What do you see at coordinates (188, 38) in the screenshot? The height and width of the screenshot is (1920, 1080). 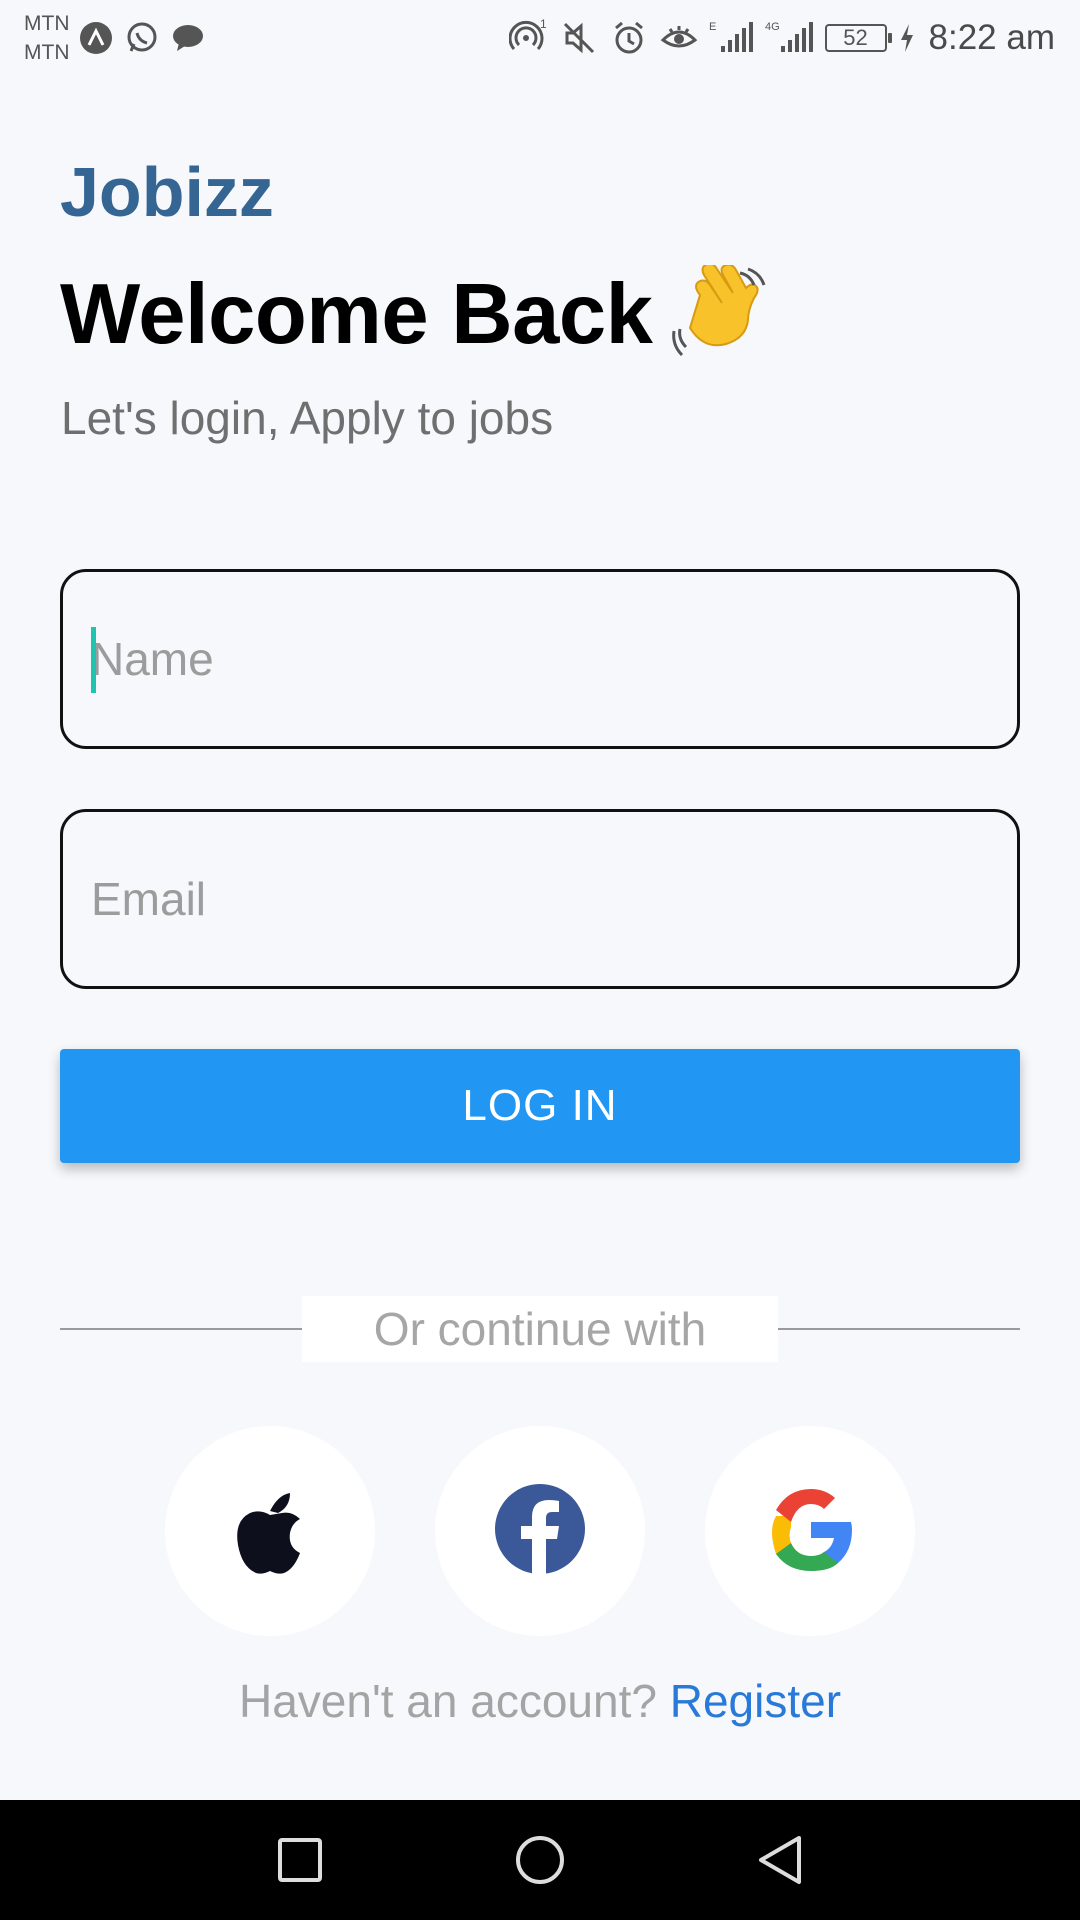 I see `message-icon` at bounding box center [188, 38].